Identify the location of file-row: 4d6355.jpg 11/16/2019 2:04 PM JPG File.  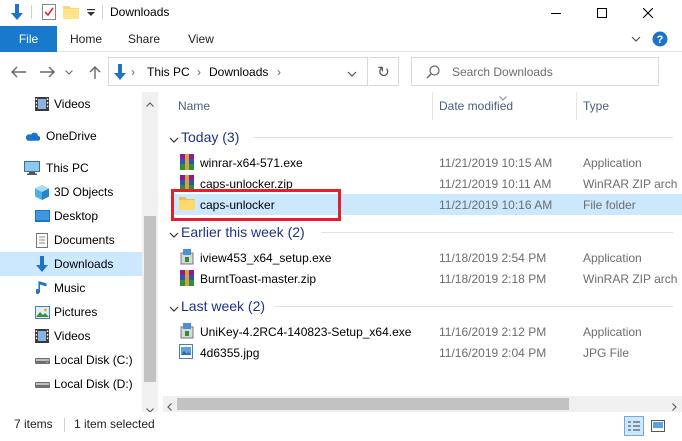
(427, 352).